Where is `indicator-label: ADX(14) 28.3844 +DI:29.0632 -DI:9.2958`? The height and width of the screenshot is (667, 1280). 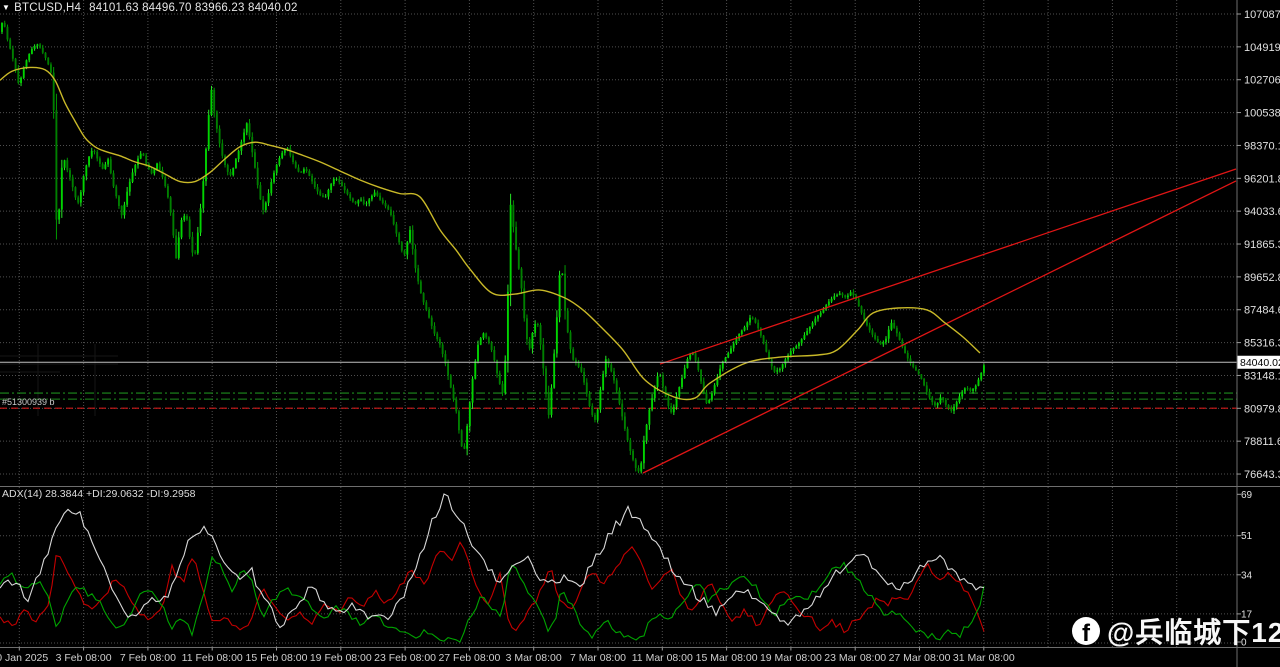
indicator-label: ADX(14) 28.3844 +DI:29.0632 -DI:9.2958 is located at coordinates (99, 494).